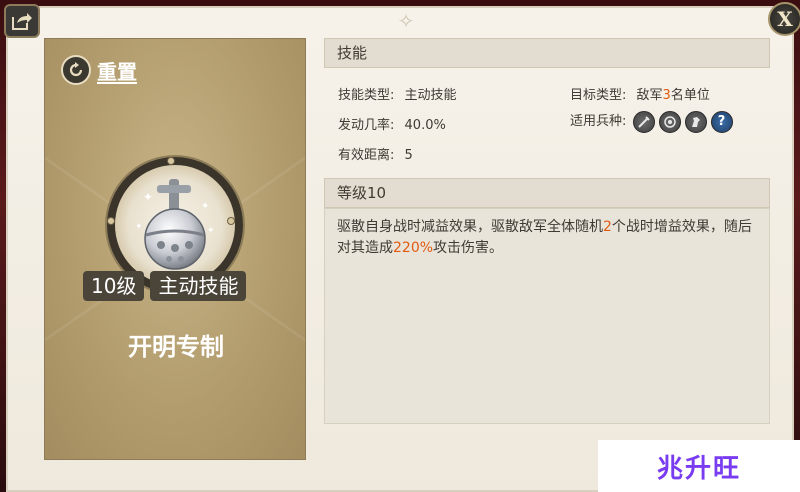 This screenshot has height=492, width=800. What do you see at coordinates (366, 95) in the screenshot?
I see `skill-type-label: 技能类型:` at bounding box center [366, 95].